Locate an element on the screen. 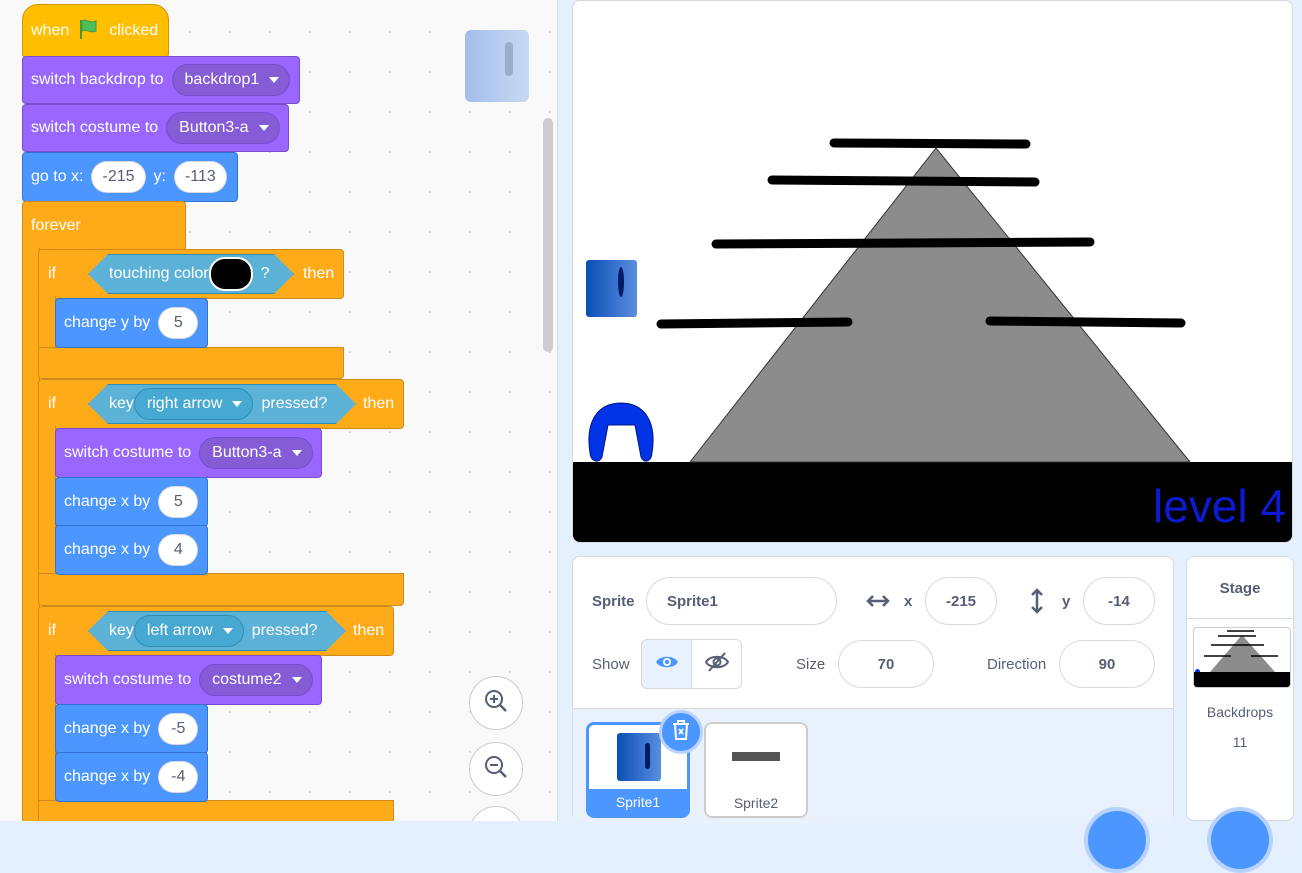  trash-icon is located at coordinates (681, 732).